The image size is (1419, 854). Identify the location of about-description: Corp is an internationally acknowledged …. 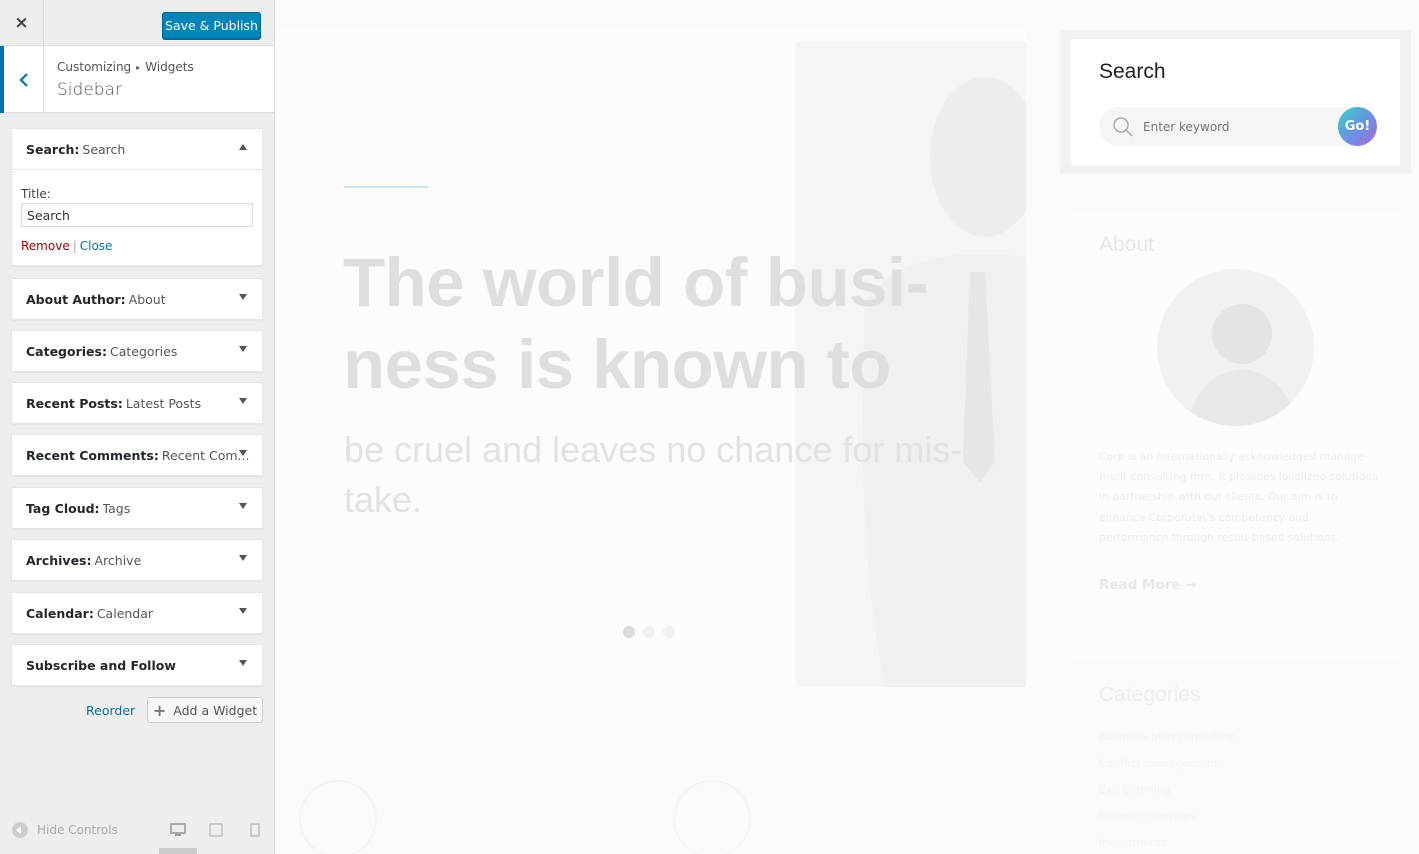
(1238, 497).